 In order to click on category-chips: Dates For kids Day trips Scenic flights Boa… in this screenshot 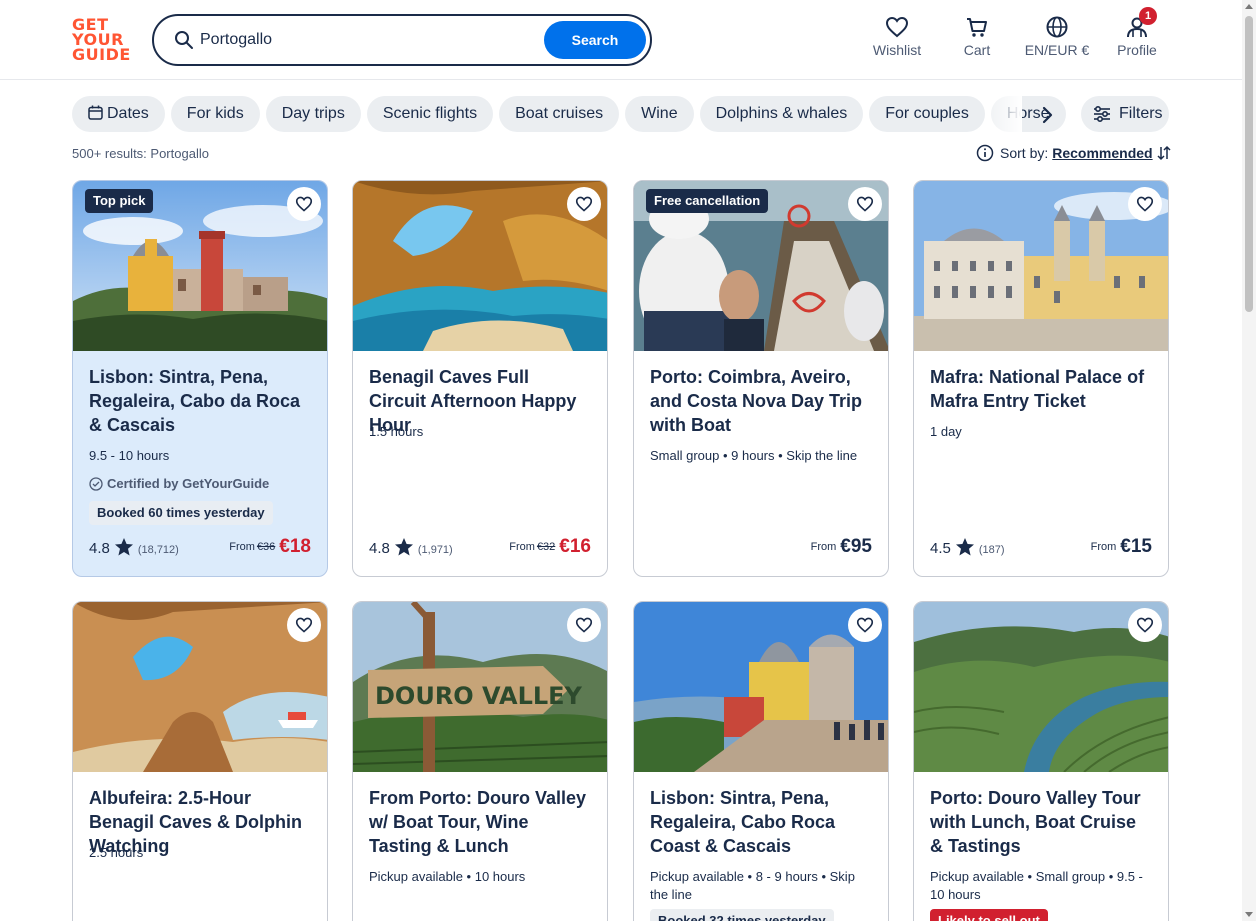, I will do `click(572, 114)`.